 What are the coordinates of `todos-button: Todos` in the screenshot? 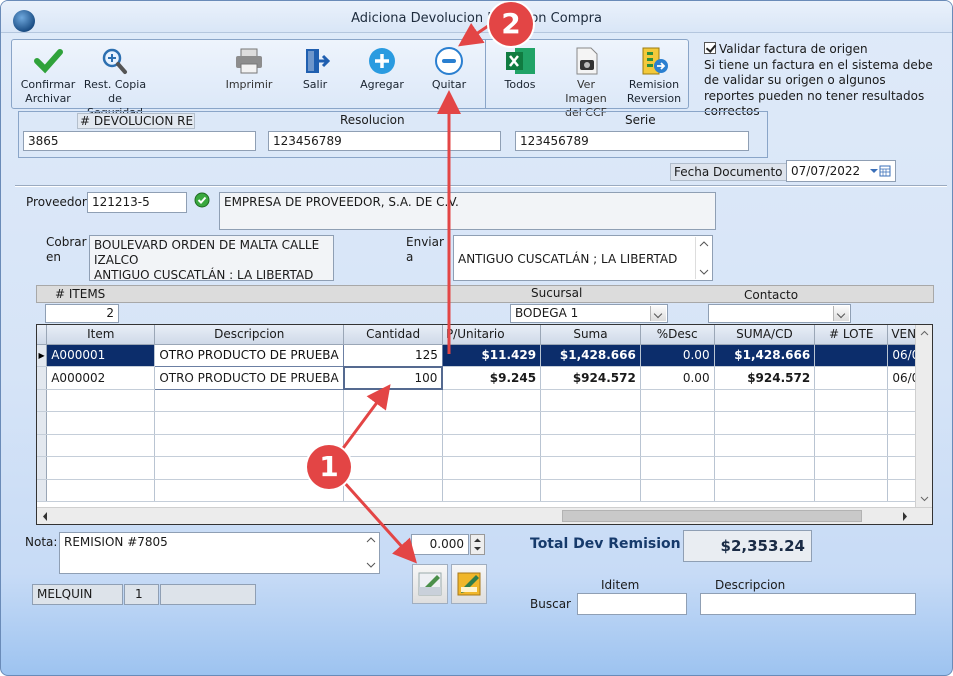 It's located at (520, 67).